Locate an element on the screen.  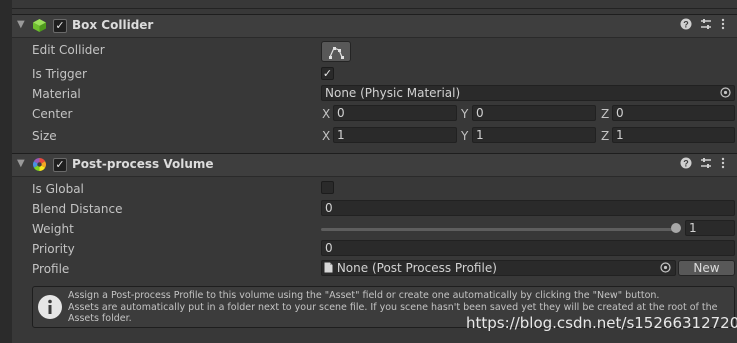
size-y-value: 1 is located at coordinates (480, 135).